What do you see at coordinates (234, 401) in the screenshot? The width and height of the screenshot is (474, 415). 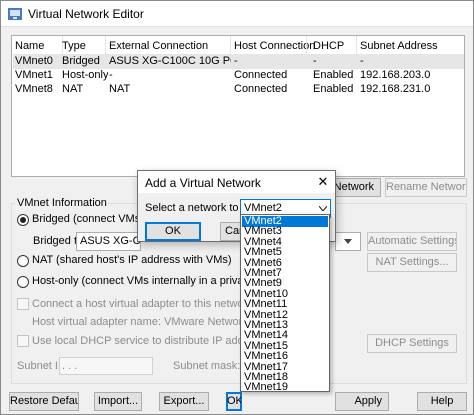 I see `ok-button: OK` at bounding box center [234, 401].